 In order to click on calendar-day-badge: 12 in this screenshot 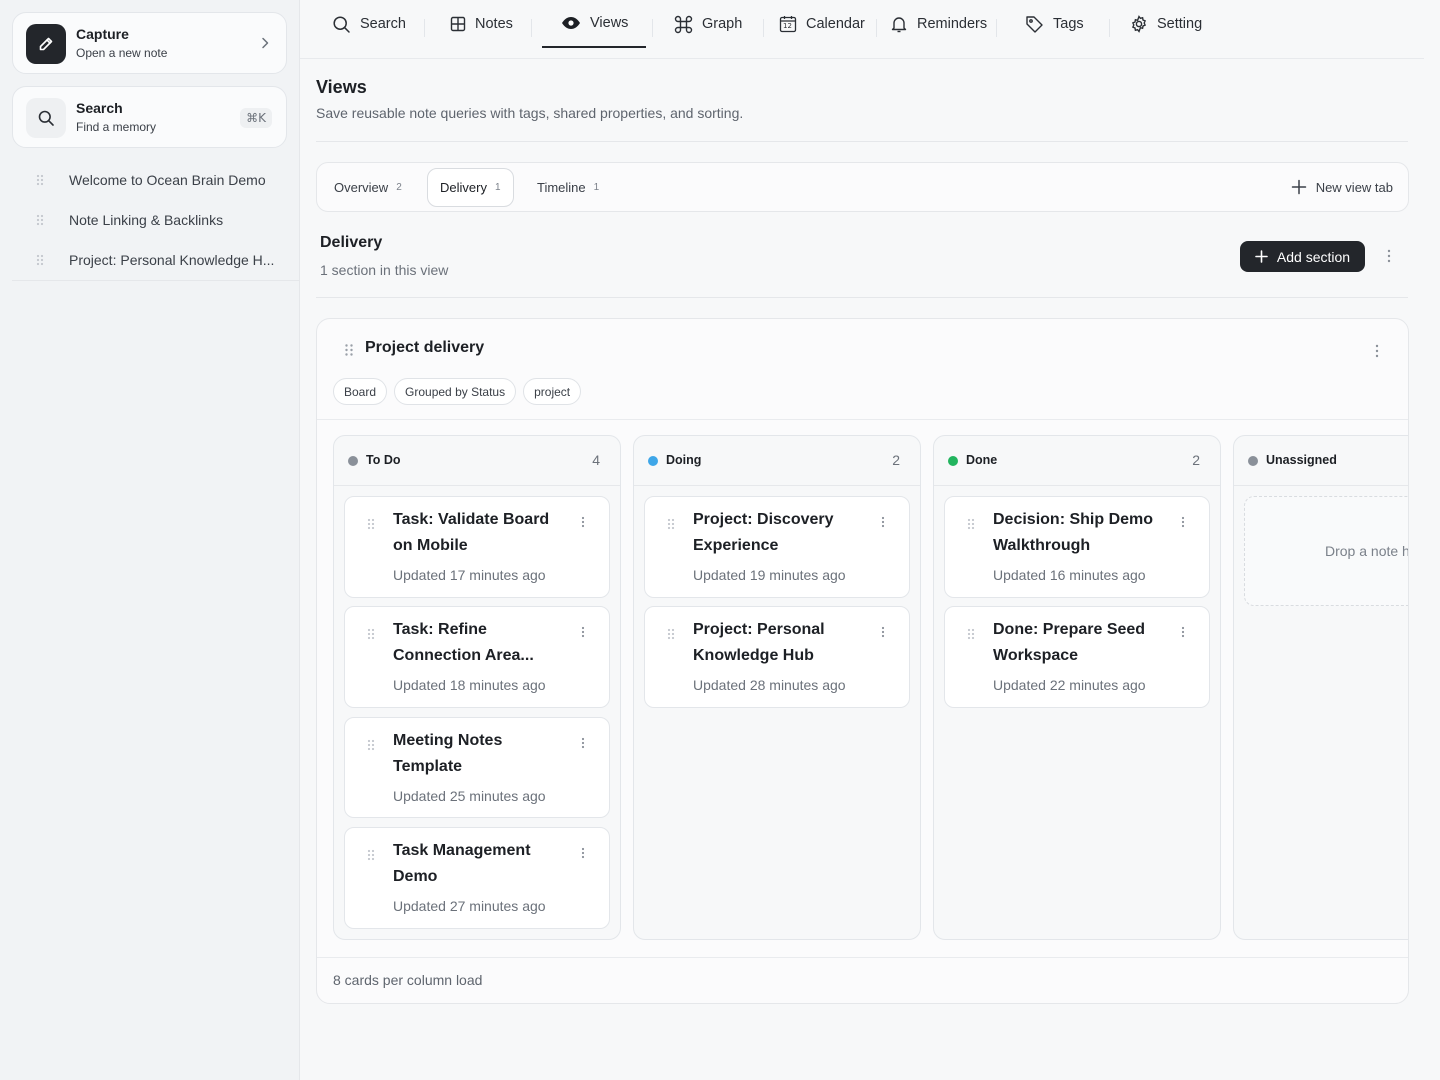, I will do `click(787, 26)`.